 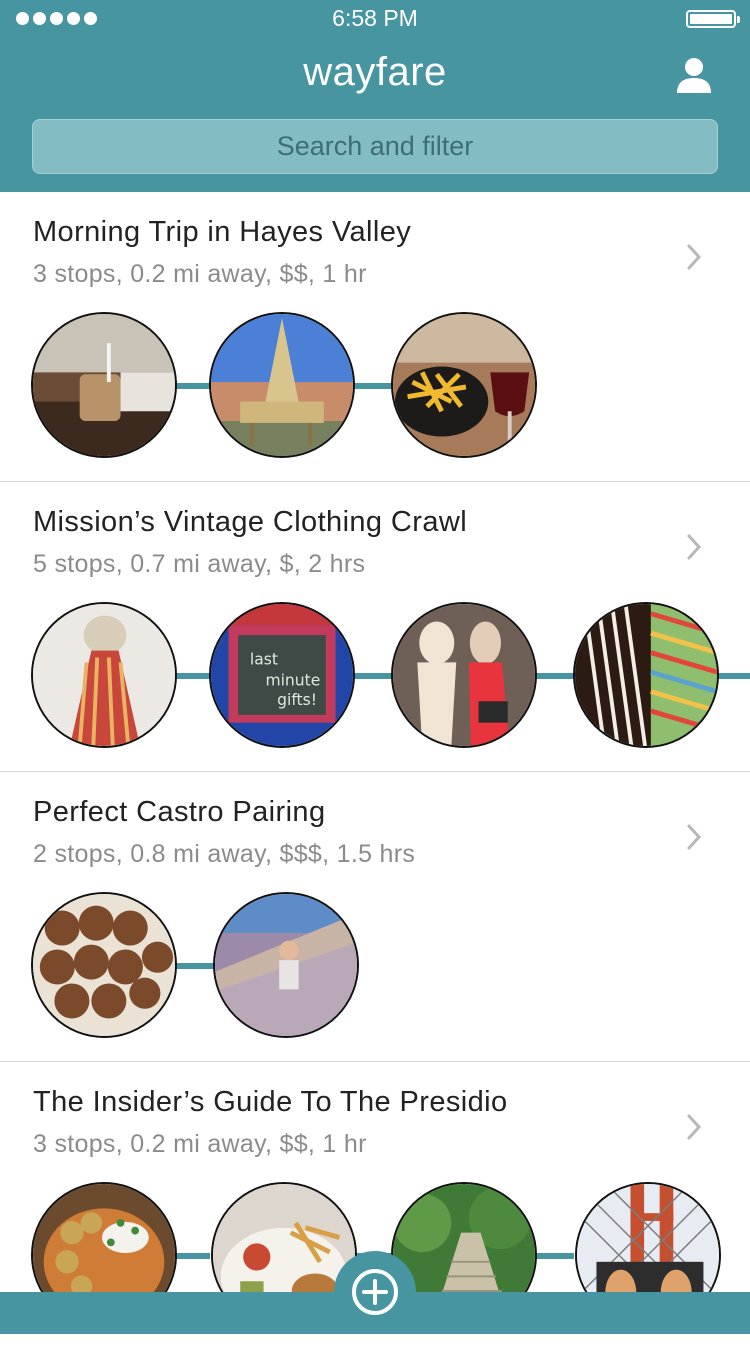 What do you see at coordinates (375, 96) in the screenshot?
I see `app-header: 6:58 PM wayfare Search and filter` at bounding box center [375, 96].